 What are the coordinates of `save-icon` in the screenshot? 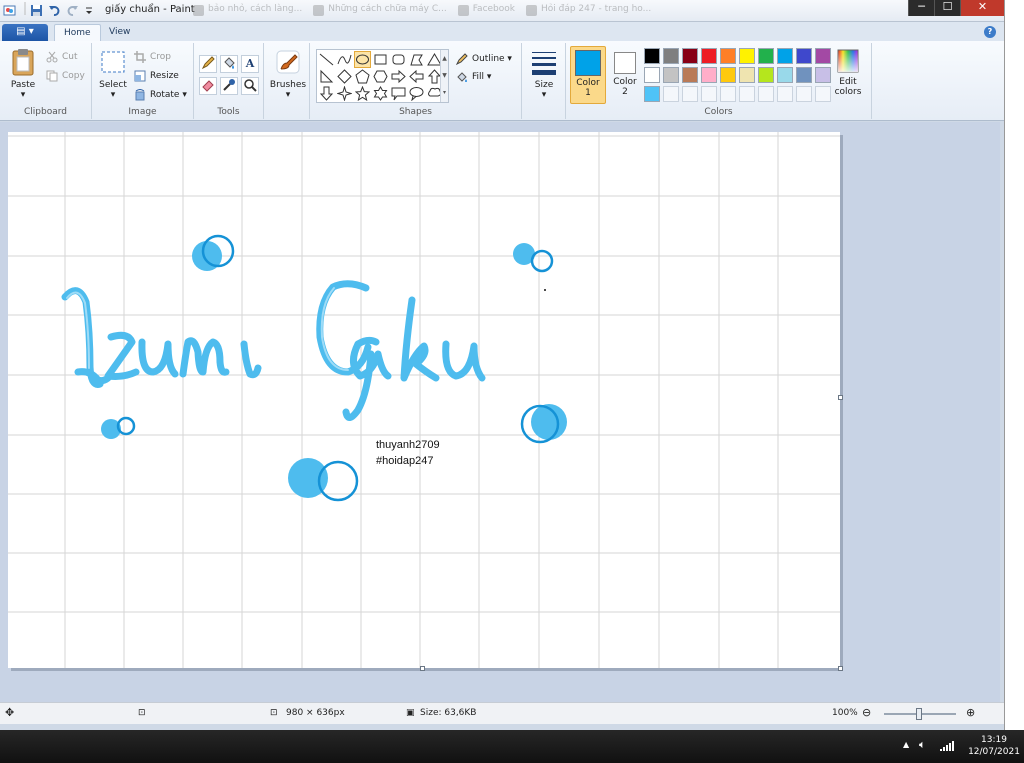 It's located at (36, 10).